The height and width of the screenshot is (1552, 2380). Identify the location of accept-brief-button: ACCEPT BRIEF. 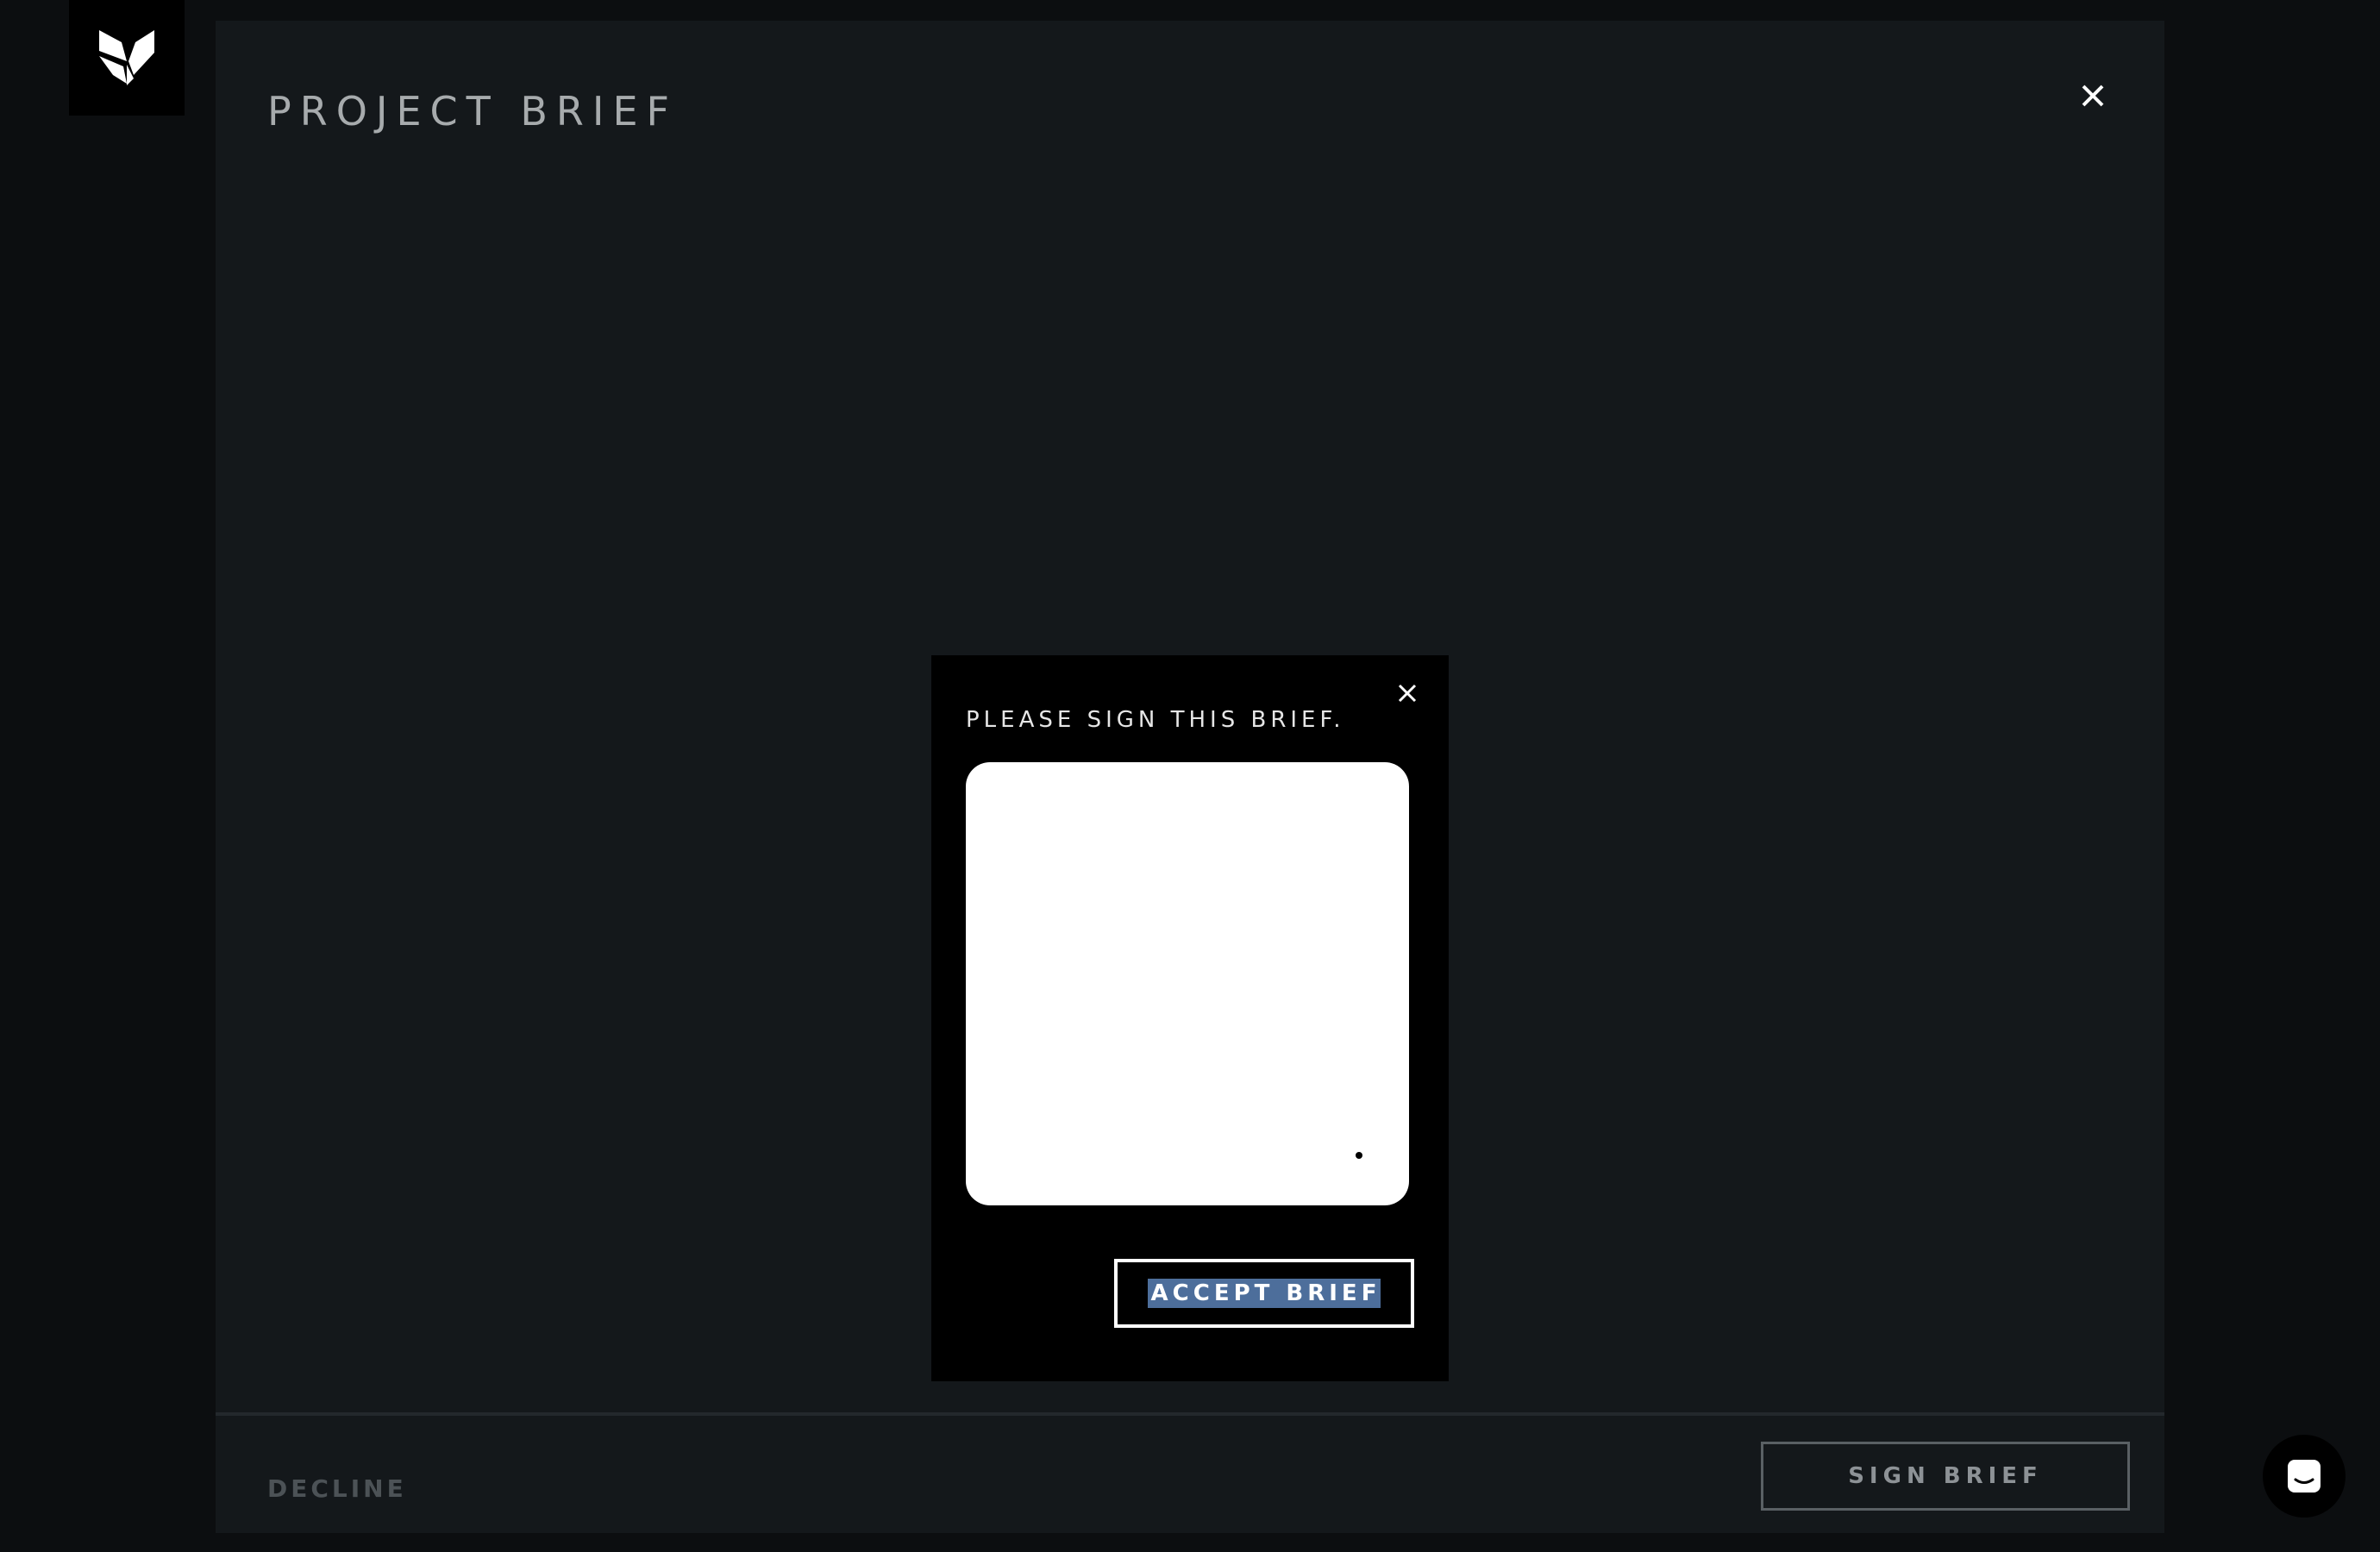
(1264, 1293).